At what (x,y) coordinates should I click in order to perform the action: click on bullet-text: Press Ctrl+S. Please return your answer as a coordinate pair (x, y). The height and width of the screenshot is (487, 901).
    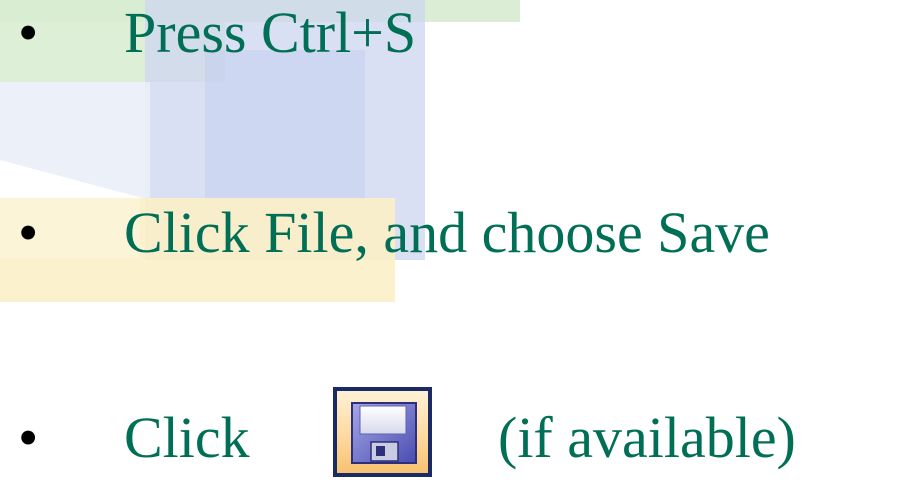
    Looking at the image, I should click on (270, 32).